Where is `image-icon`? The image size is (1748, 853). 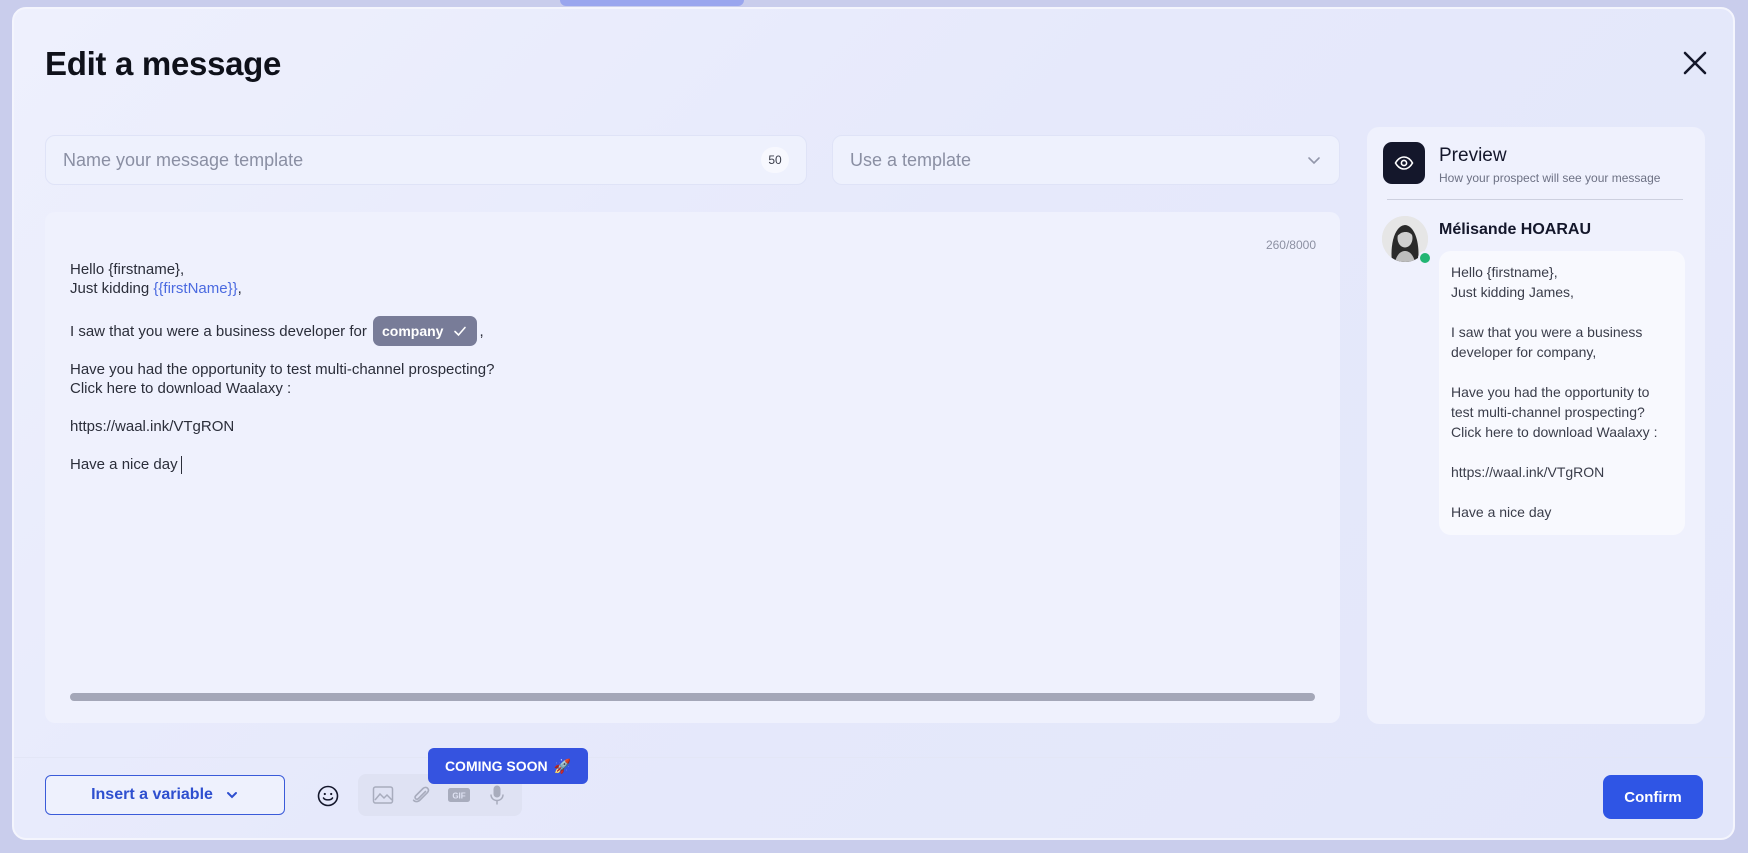 image-icon is located at coordinates (383, 795).